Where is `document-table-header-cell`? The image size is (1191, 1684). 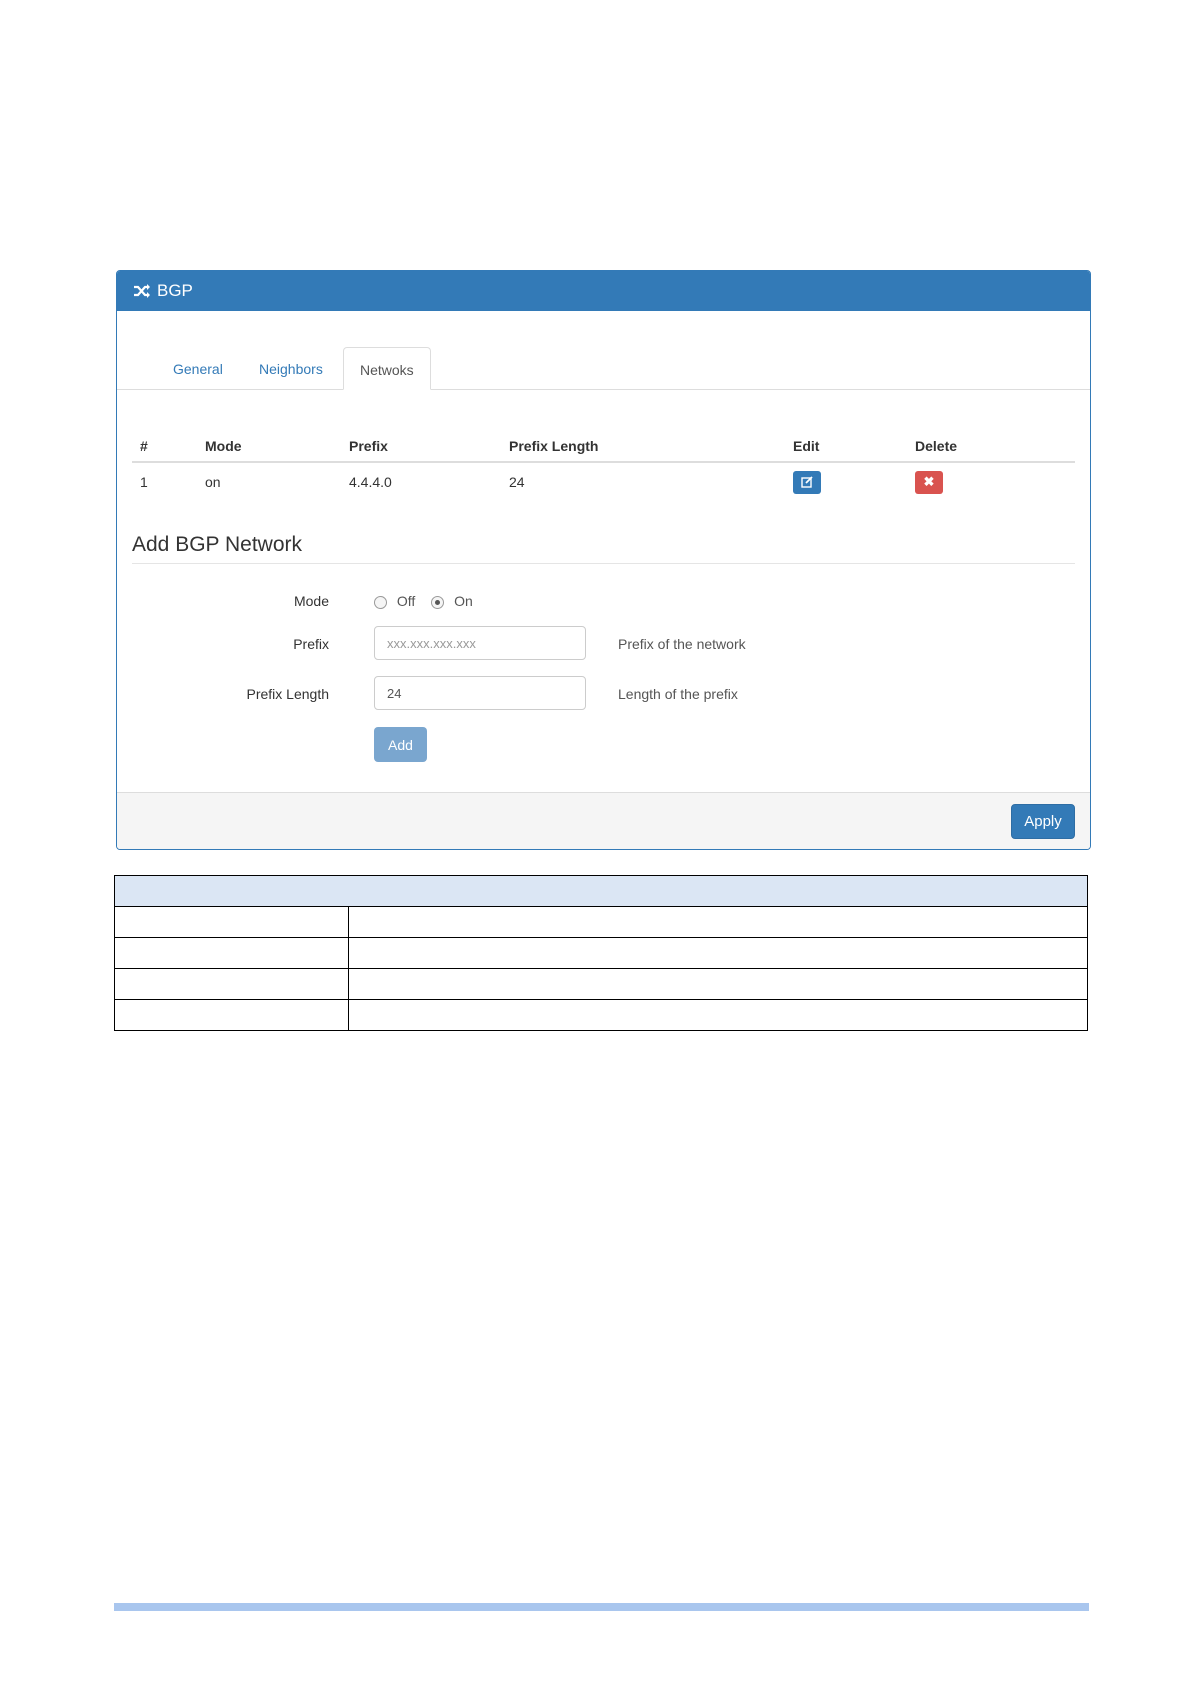
document-table-header-cell is located at coordinates (601, 891).